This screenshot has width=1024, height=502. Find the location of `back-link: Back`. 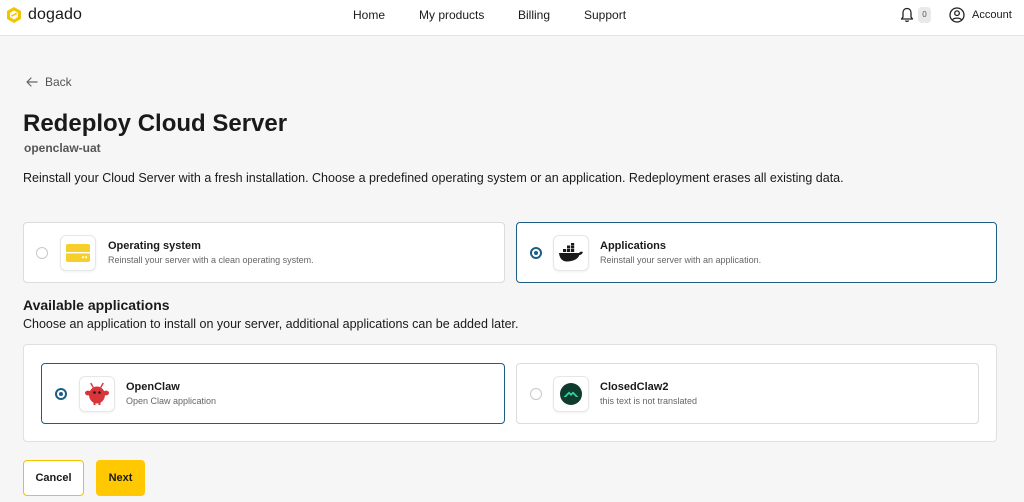

back-link: Back is located at coordinates (48, 82).